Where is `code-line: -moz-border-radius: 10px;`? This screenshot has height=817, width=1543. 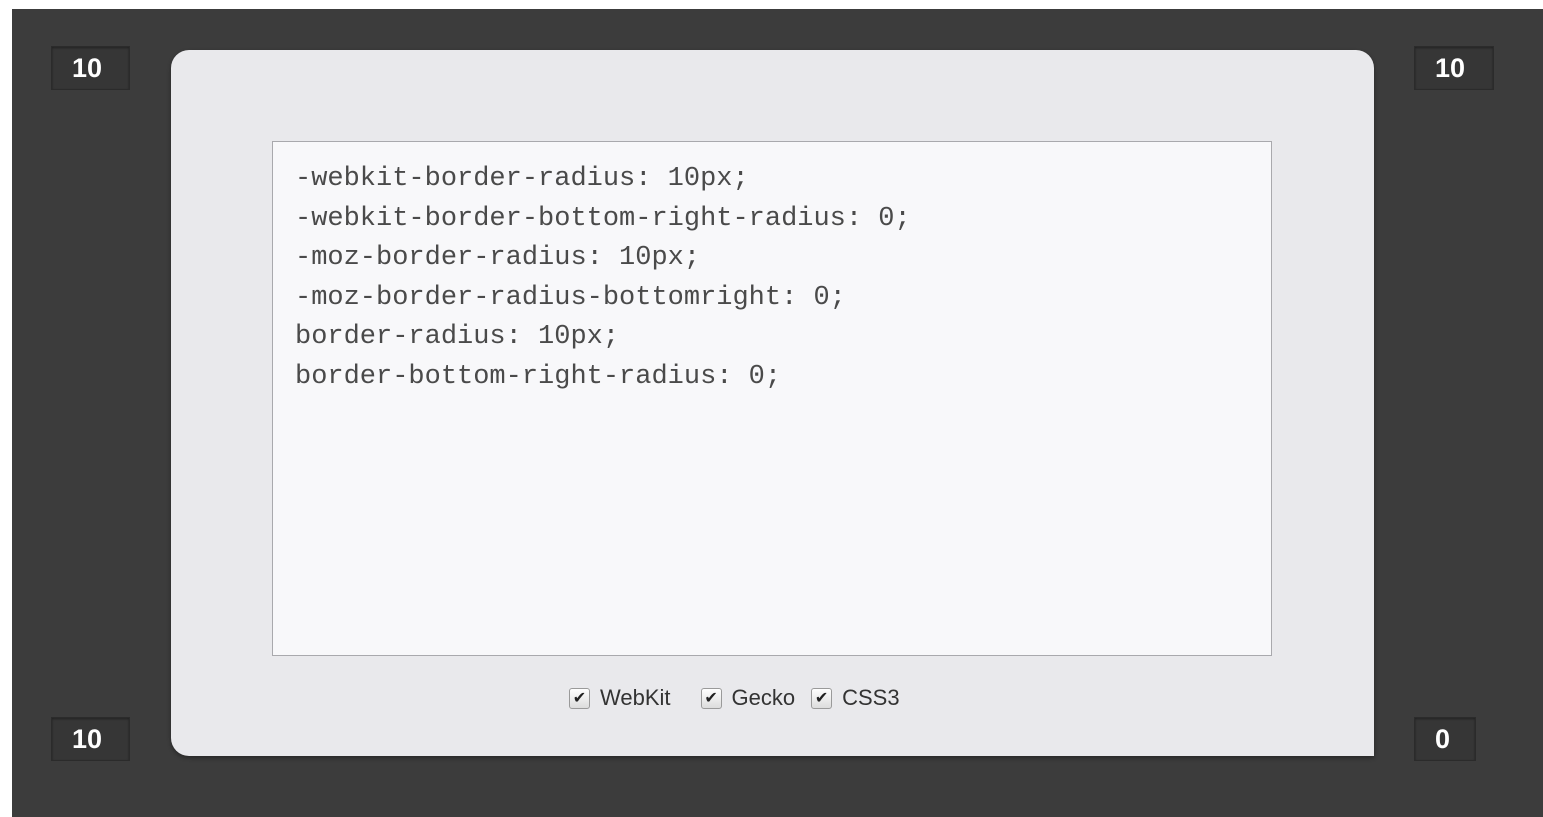 code-line: -moz-border-radius: 10px; is located at coordinates (498, 258).